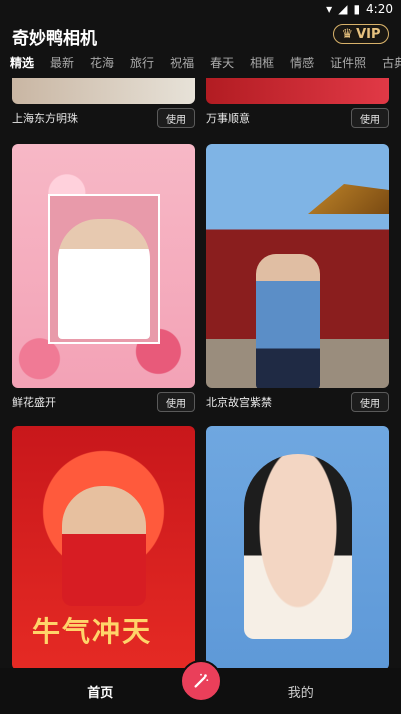 Image resolution: width=401 pixels, height=714 pixels. I want to click on tab-flowers: 花海, so click(102, 65).